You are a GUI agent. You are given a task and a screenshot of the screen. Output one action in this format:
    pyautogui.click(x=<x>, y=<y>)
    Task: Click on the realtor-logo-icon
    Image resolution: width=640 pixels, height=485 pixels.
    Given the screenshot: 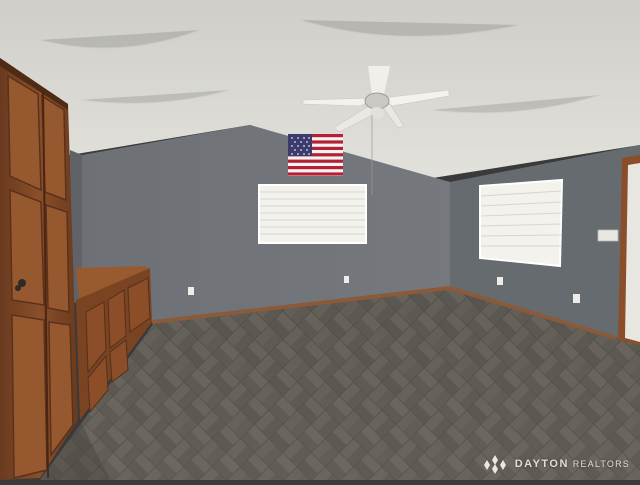 What is the action you would take?
    pyautogui.click(x=494, y=464)
    